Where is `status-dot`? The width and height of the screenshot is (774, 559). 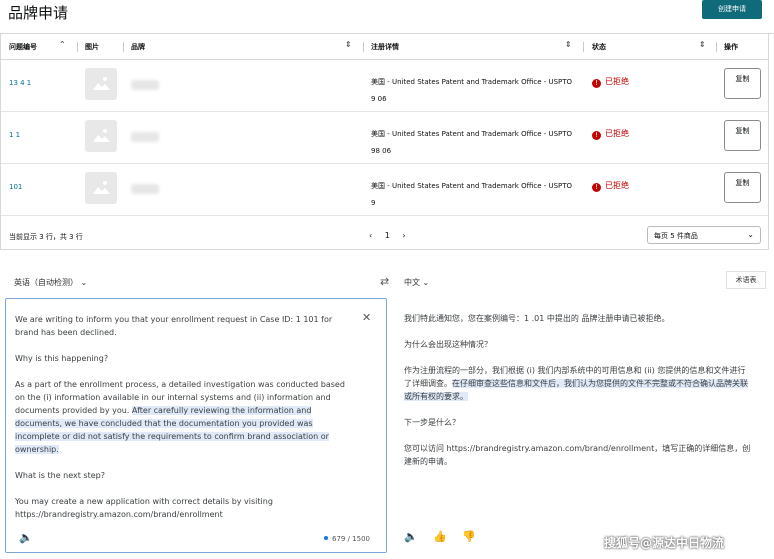 status-dot is located at coordinates (326, 538).